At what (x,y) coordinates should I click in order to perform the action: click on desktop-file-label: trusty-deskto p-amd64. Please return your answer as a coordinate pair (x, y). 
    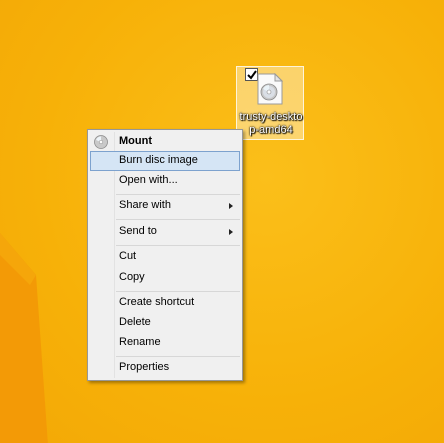
    Looking at the image, I should click on (271, 124).